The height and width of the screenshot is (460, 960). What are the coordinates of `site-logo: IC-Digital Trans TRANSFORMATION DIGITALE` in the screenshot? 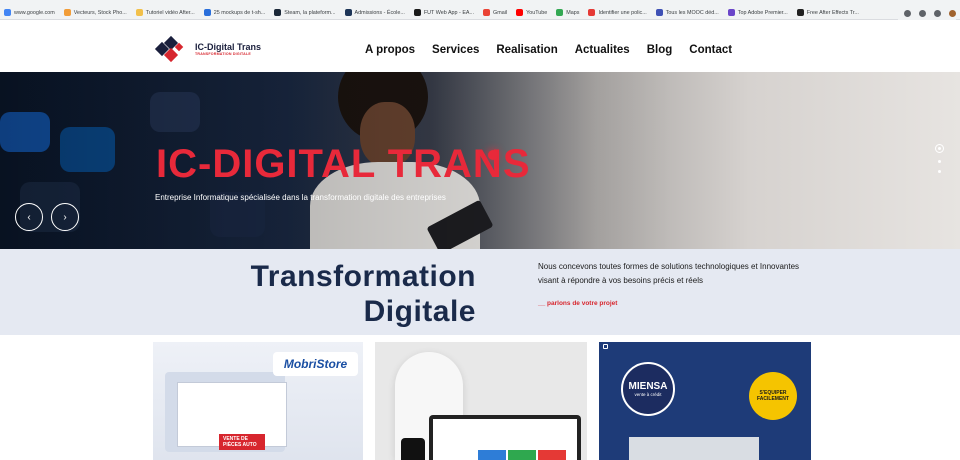 It's located at (208, 49).